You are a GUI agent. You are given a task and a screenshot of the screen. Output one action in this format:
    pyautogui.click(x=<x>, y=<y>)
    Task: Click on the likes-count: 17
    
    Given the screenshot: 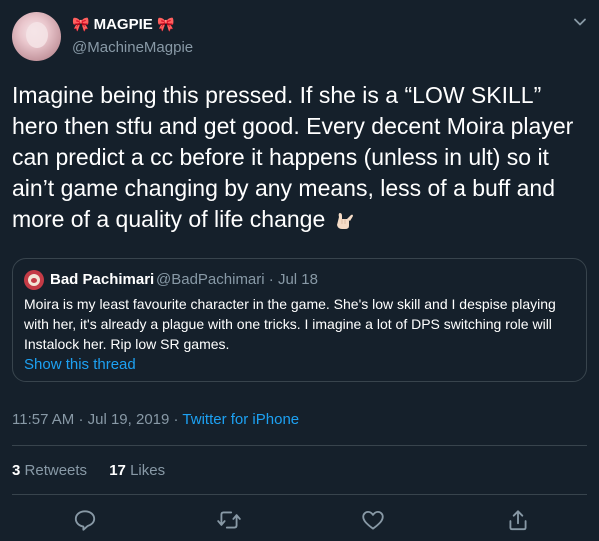 What is the action you would take?
    pyautogui.click(x=117, y=470)
    